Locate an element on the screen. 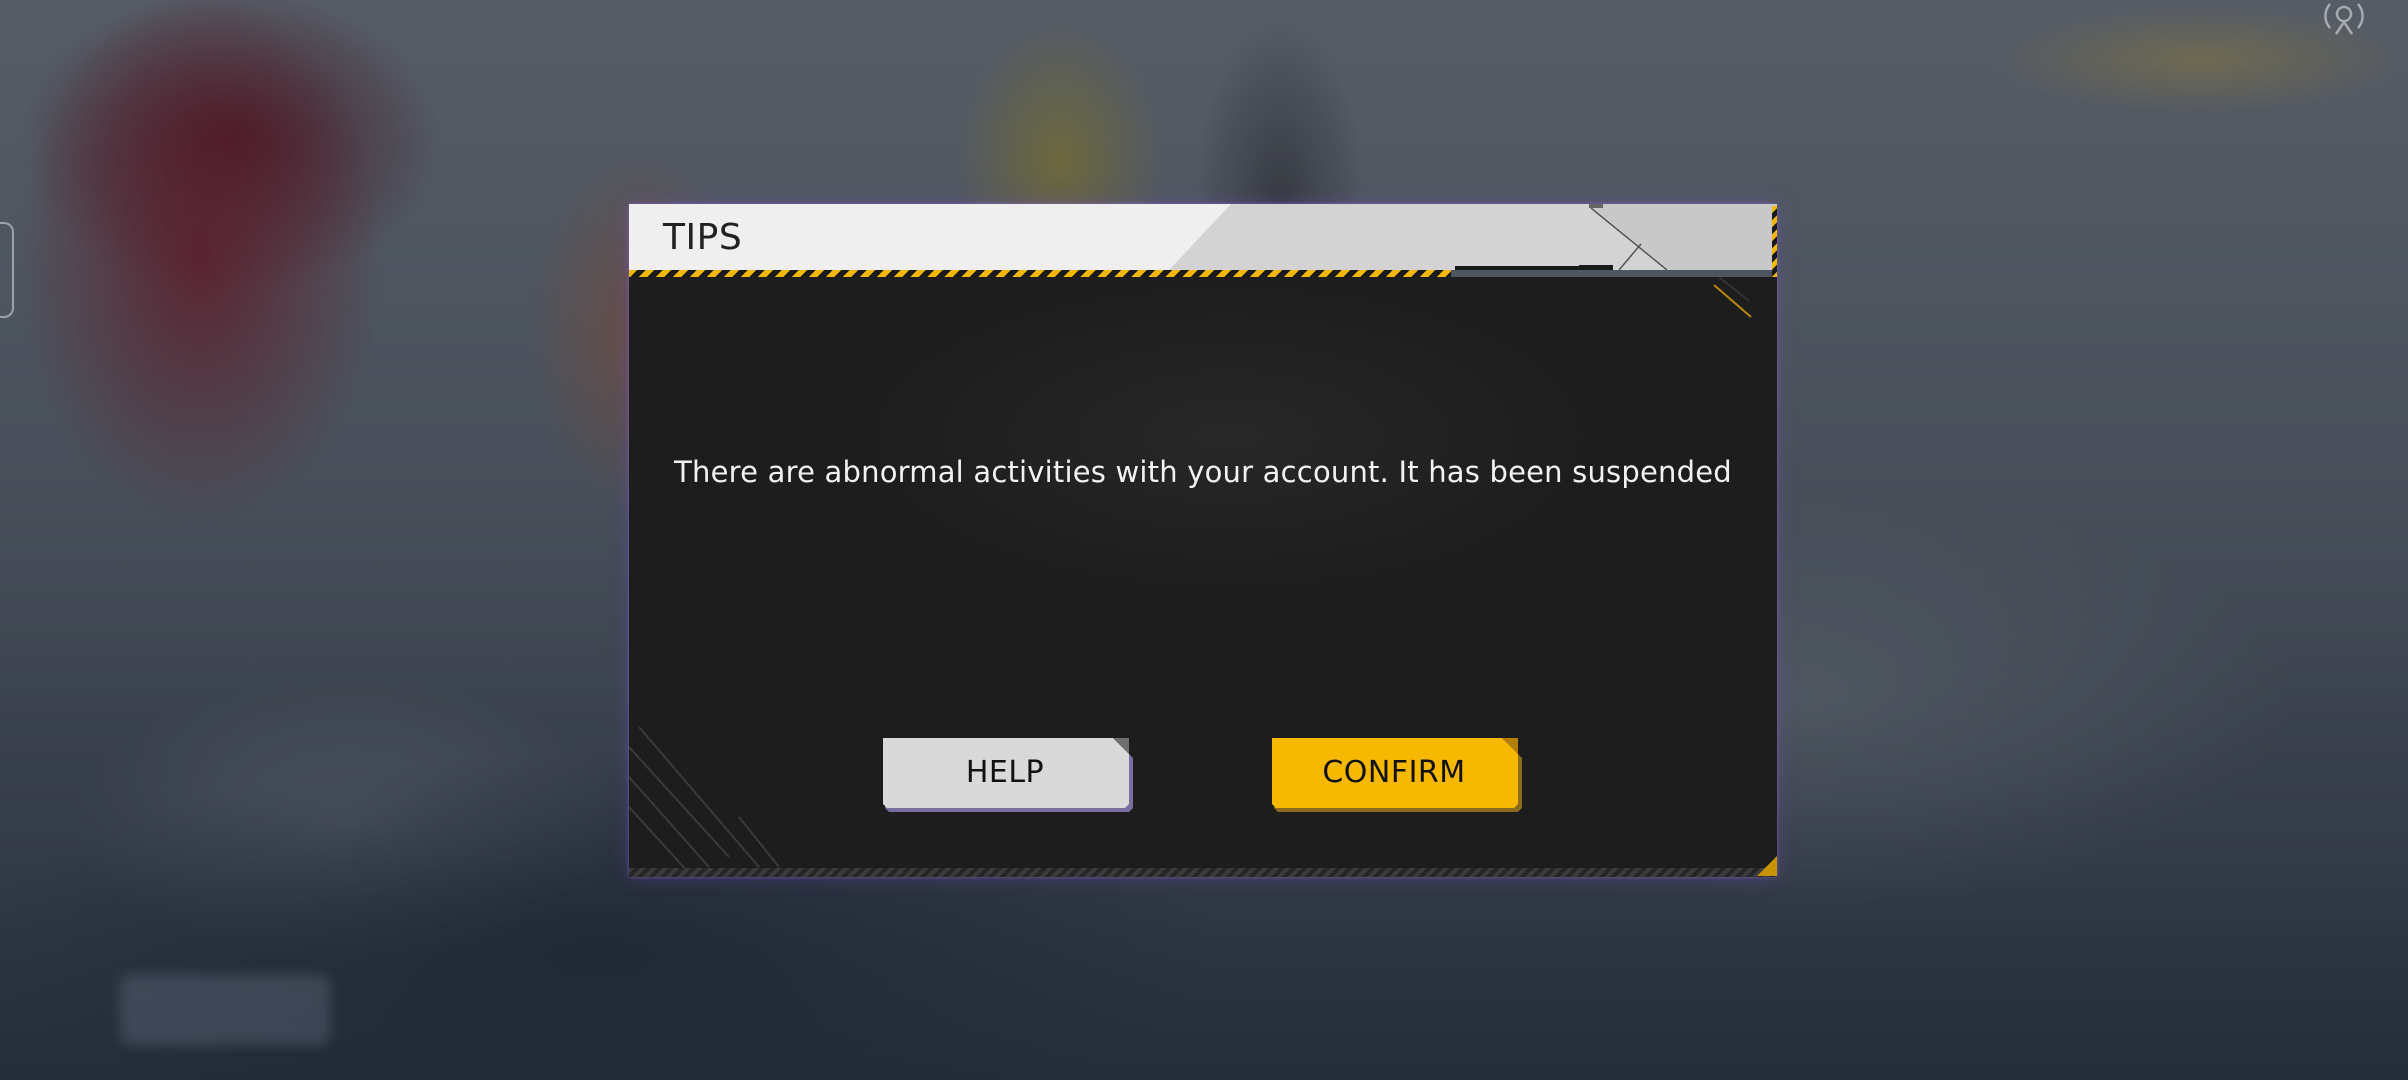 Image resolution: width=2408 pixels, height=1080 pixels. help-button: HELP is located at coordinates (1009, 776).